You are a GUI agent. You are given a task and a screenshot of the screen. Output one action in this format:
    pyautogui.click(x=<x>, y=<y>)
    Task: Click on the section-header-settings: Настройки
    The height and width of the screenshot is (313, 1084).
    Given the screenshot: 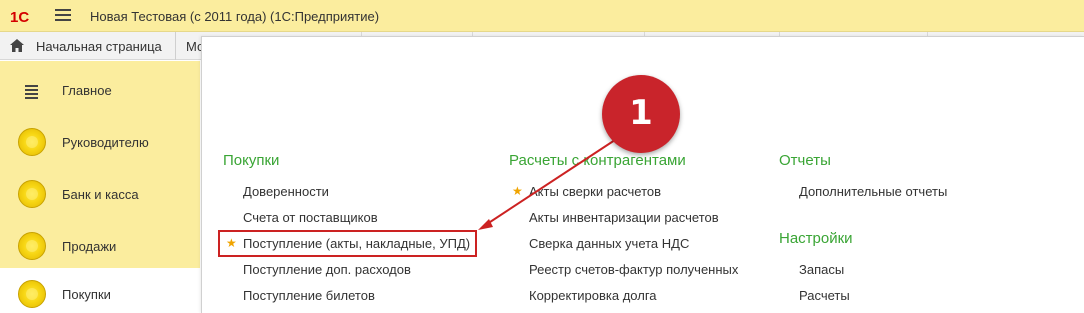 What is the action you would take?
    pyautogui.click(x=816, y=238)
    